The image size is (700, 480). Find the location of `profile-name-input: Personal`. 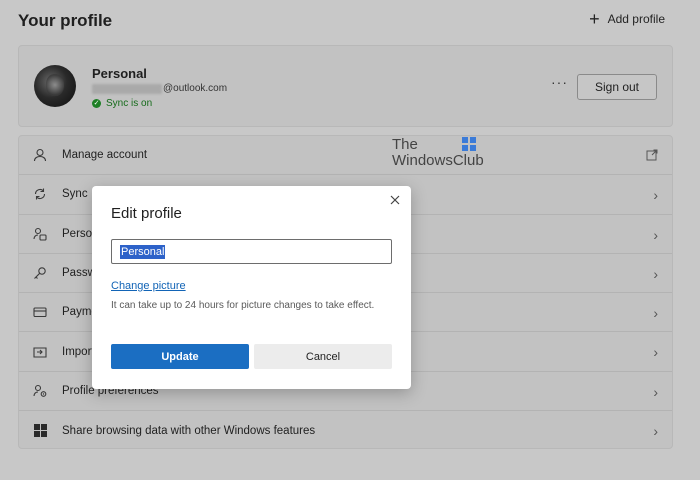

profile-name-input: Personal is located at coordinates (251, 251).